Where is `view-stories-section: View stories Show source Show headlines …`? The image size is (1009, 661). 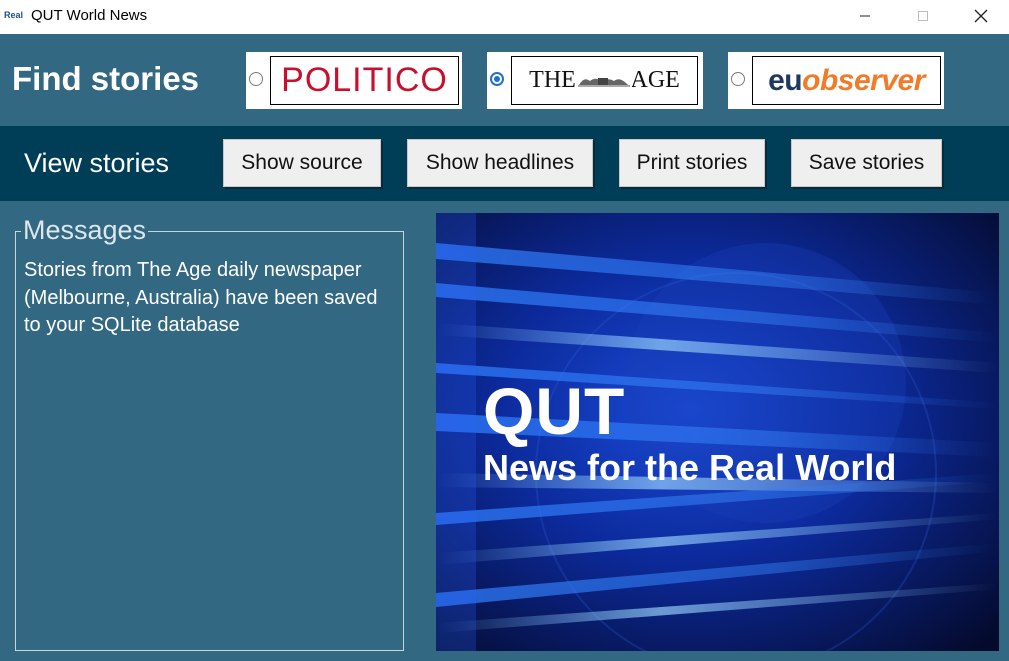 view-stories-section: View stories Show source Show headlines … is located at coordinates (504, 163).